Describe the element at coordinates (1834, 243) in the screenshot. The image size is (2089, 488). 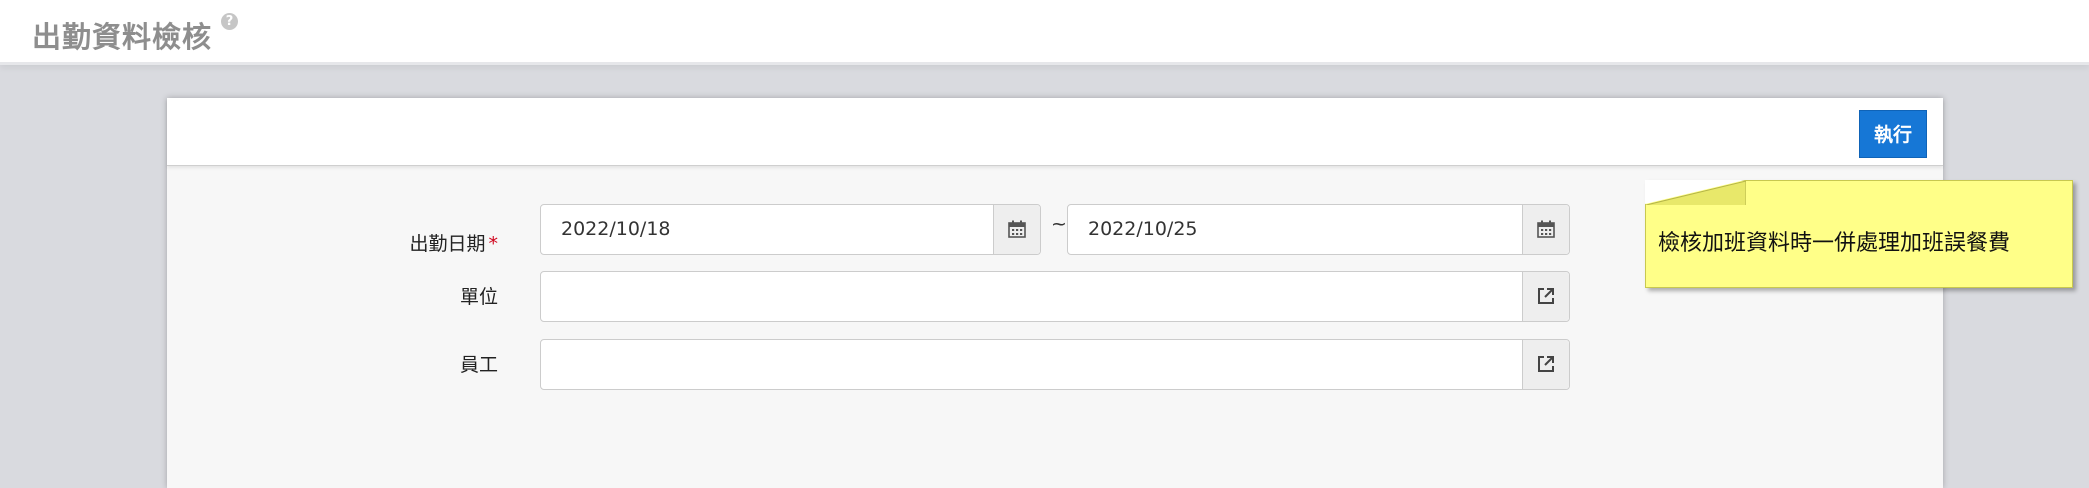
I see `note-text: 檢核加班資料時一併處理加班誤餐費` at that location.